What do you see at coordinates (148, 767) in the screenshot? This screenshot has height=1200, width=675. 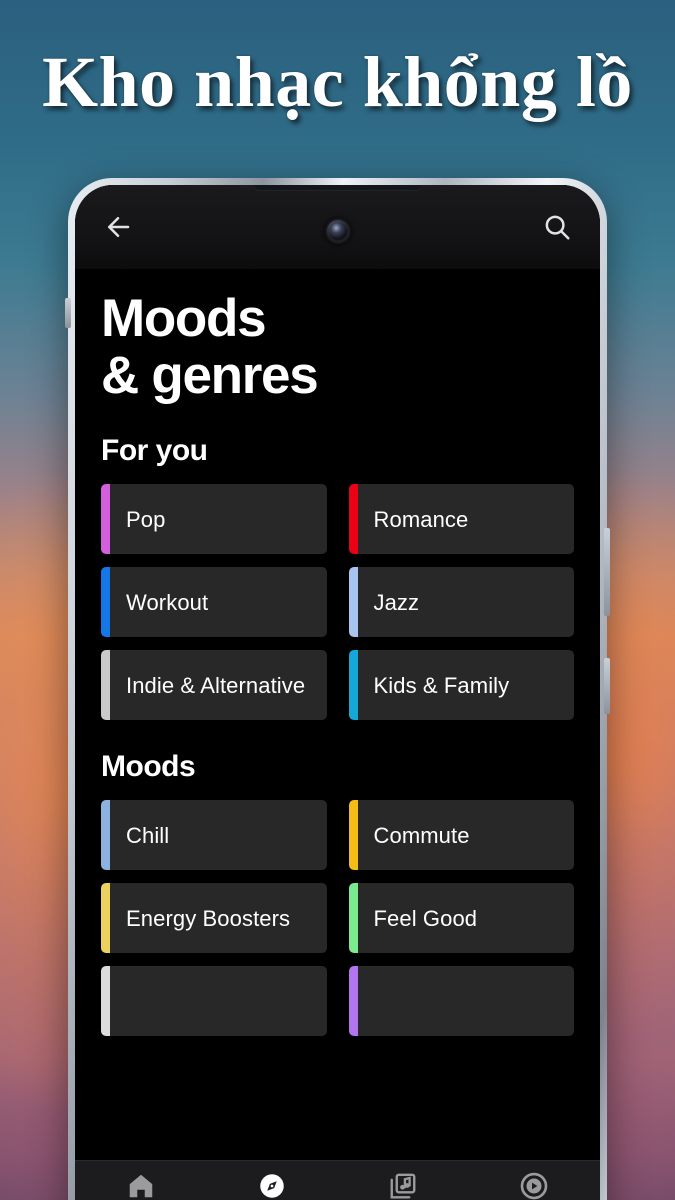 I see `section-title-moods: Moods` at bounding box center [148, 767].